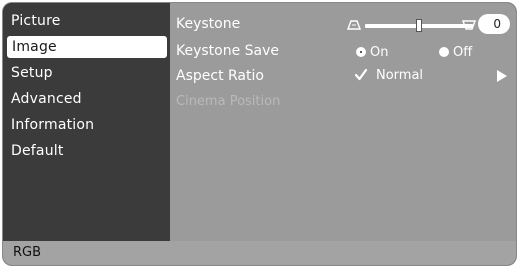 The height and width of the screenshot is (269, 521). Describe the element at coordinates (86, 21) in the screenshot. I see `sidebar-item-picture: Picture` at that location.